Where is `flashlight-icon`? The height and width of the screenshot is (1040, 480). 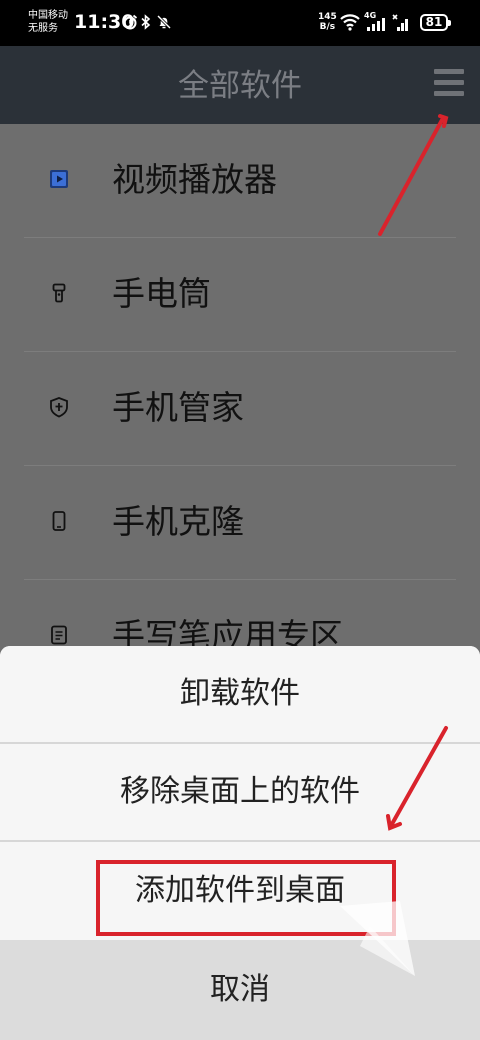 flashlight-icon is located at coordinates (59, 293).